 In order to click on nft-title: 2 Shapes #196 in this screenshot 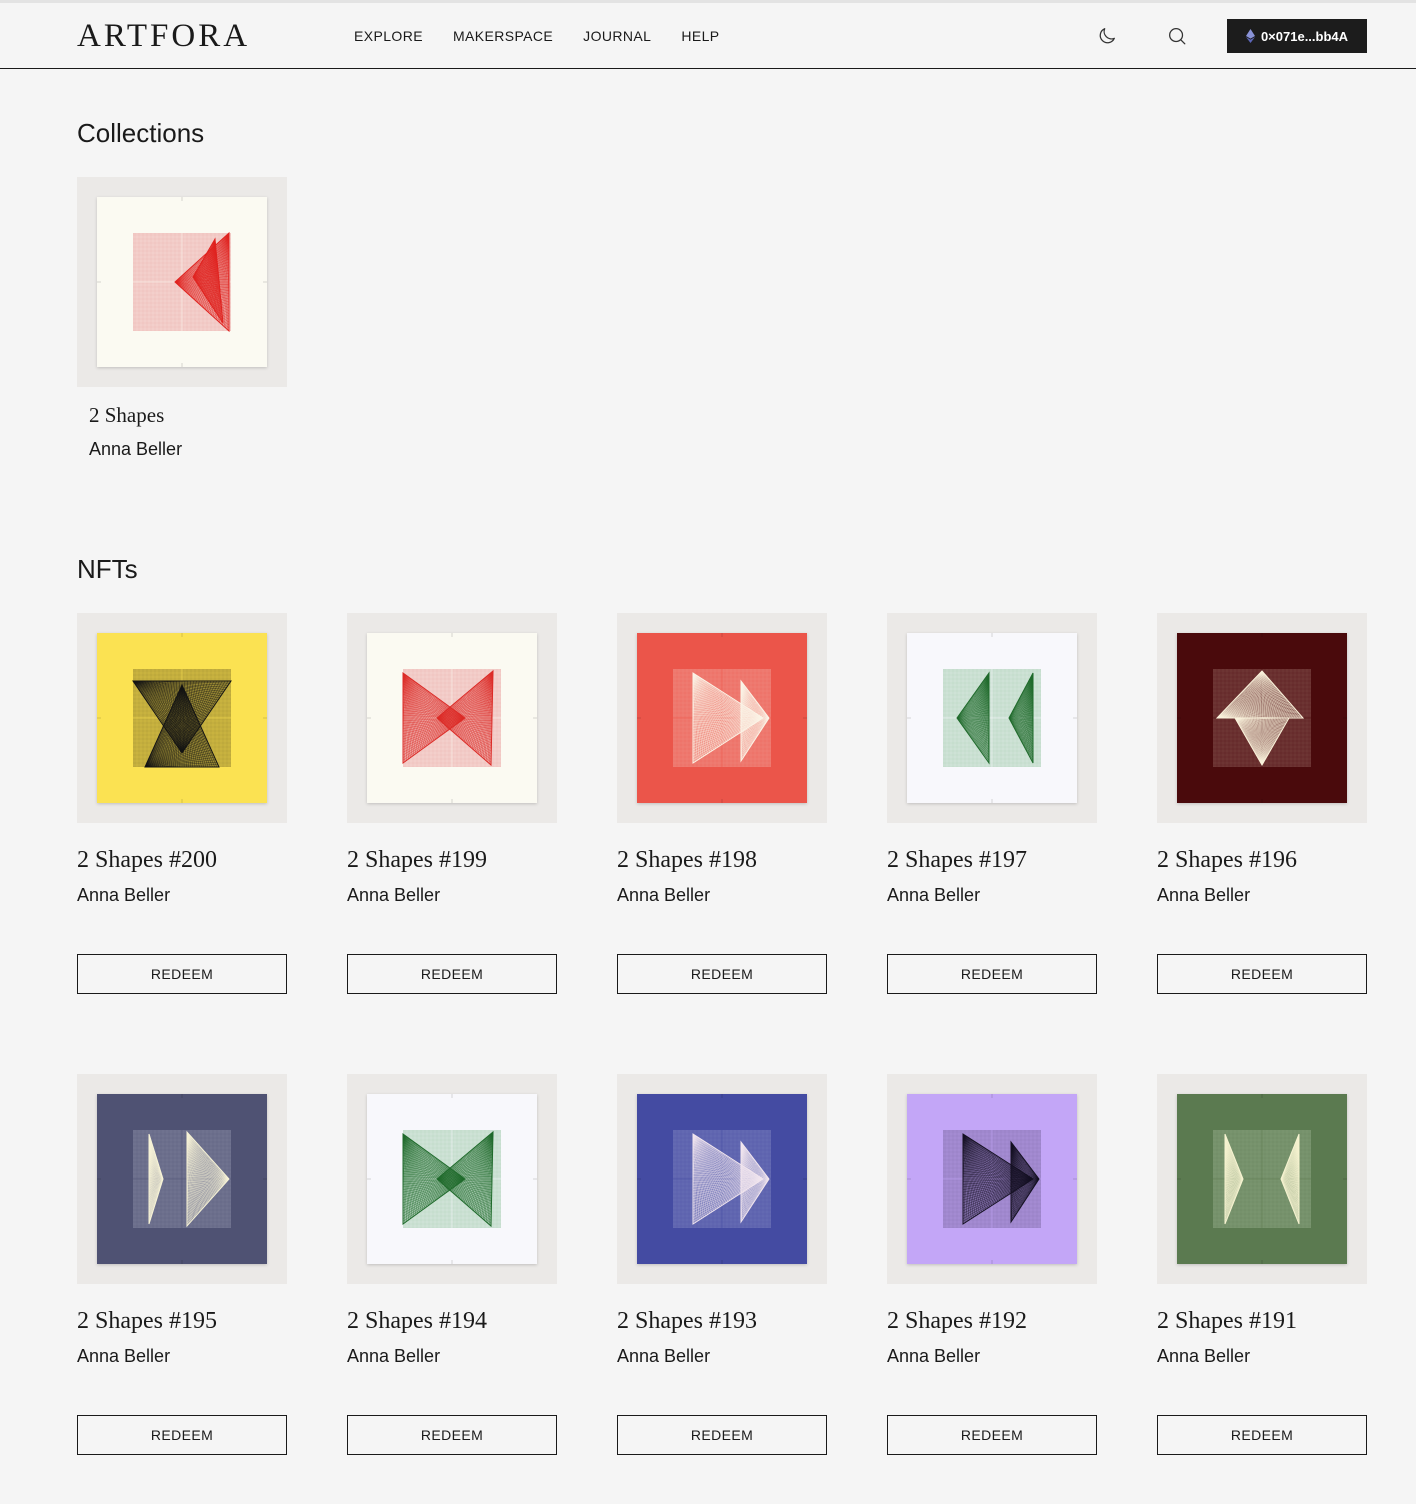, I will do `click(1227, 860)`.